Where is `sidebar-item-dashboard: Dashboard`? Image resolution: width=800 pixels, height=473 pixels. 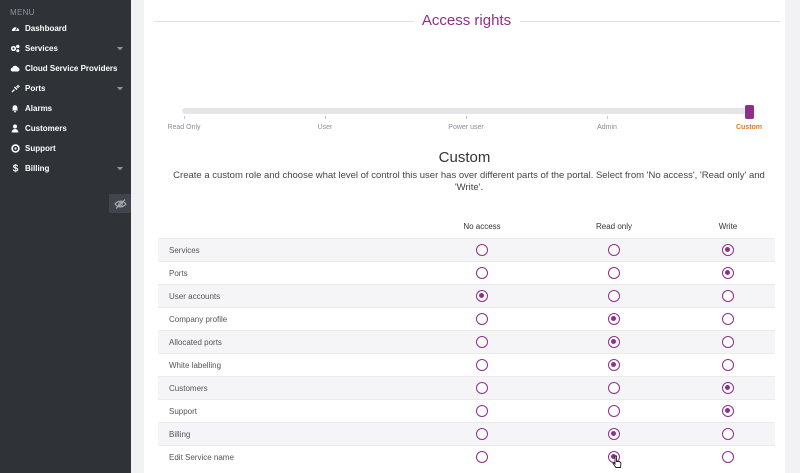
sidebar-item-dashboard: Dashboard is located at coordinates (65, 28).